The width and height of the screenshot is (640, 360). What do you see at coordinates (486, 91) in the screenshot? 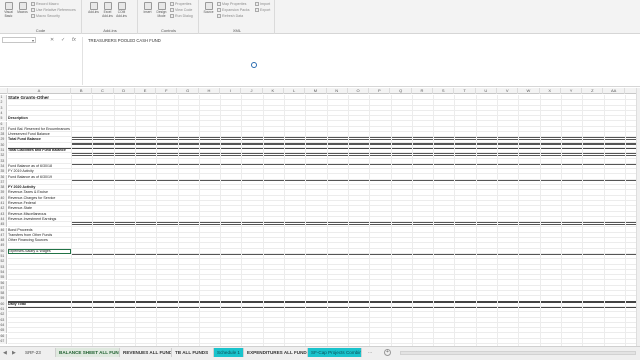
I see `column-header-u: U` at bounding box center [486, 91].